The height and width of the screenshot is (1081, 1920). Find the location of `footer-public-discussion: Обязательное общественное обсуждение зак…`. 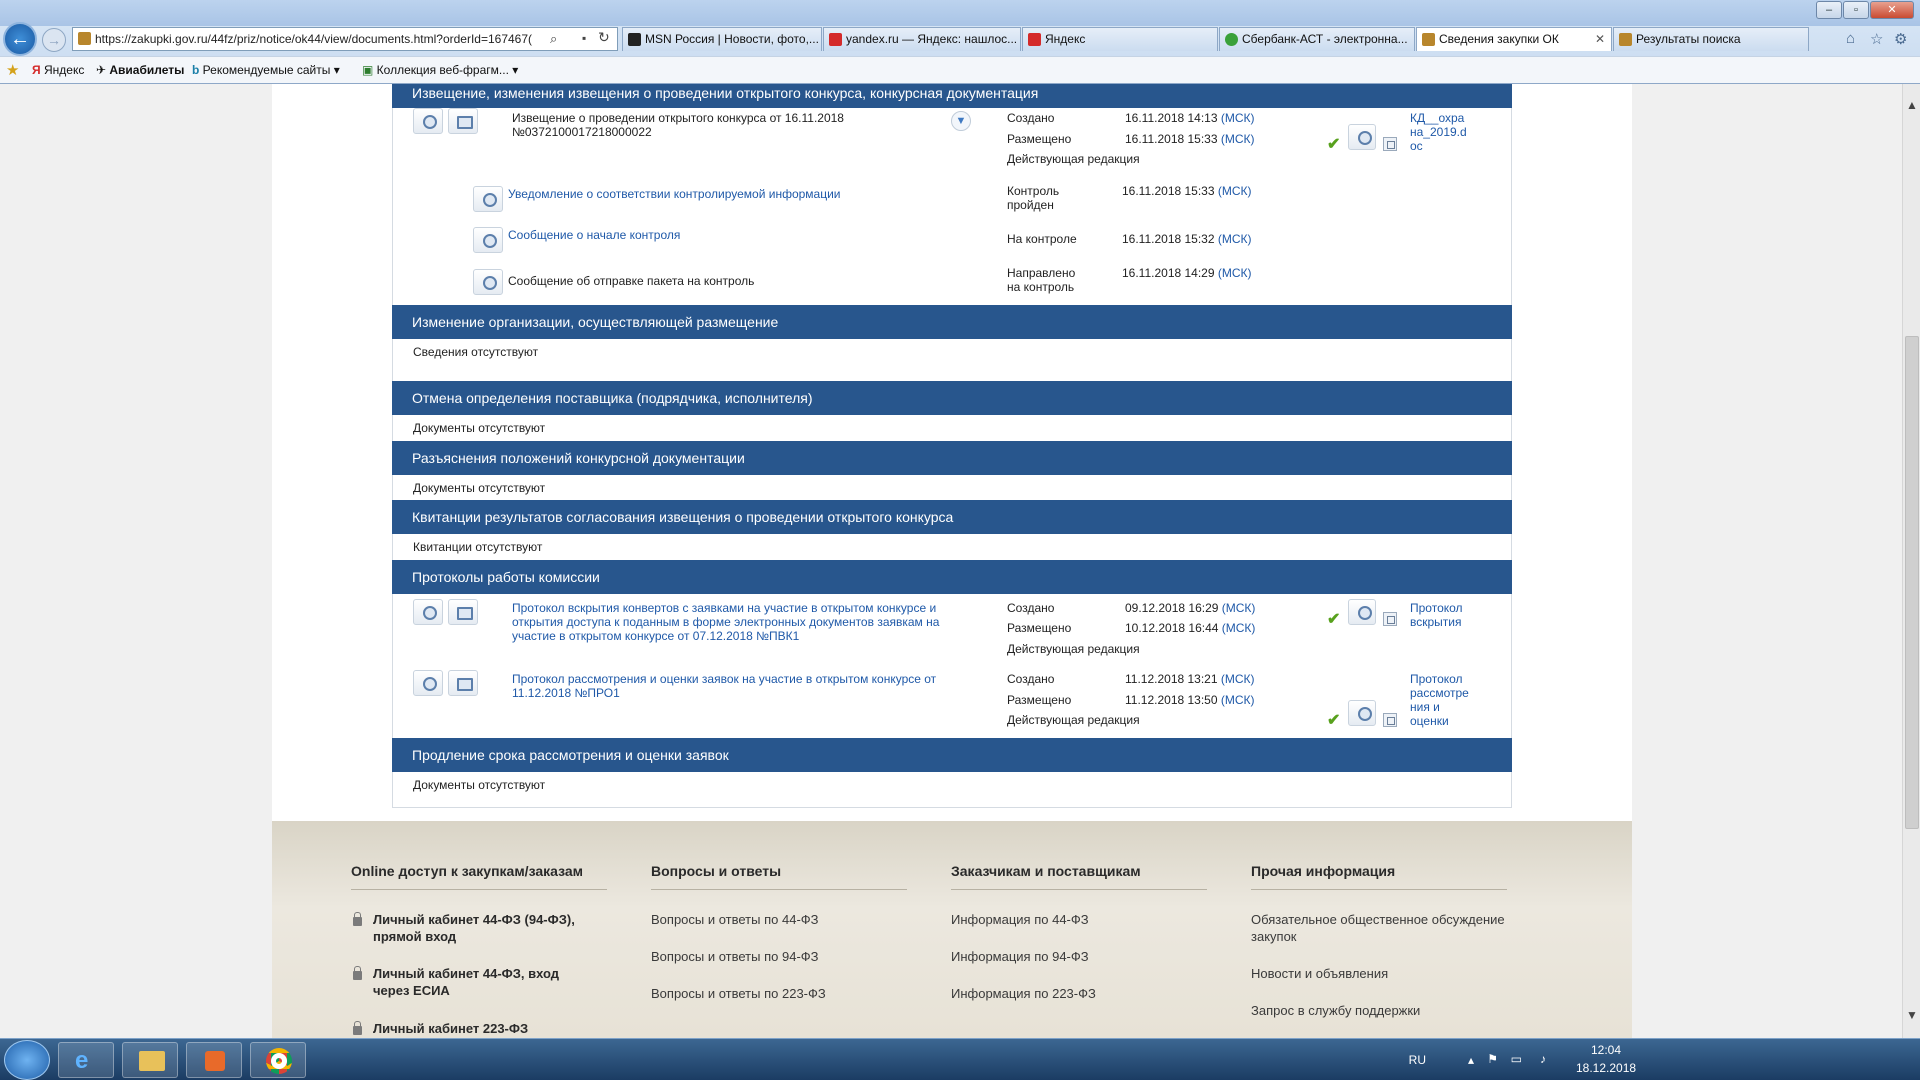

footer-public-discussion: Обязательное общественное обсуждение зак… is located at coordinates (1401, 928).